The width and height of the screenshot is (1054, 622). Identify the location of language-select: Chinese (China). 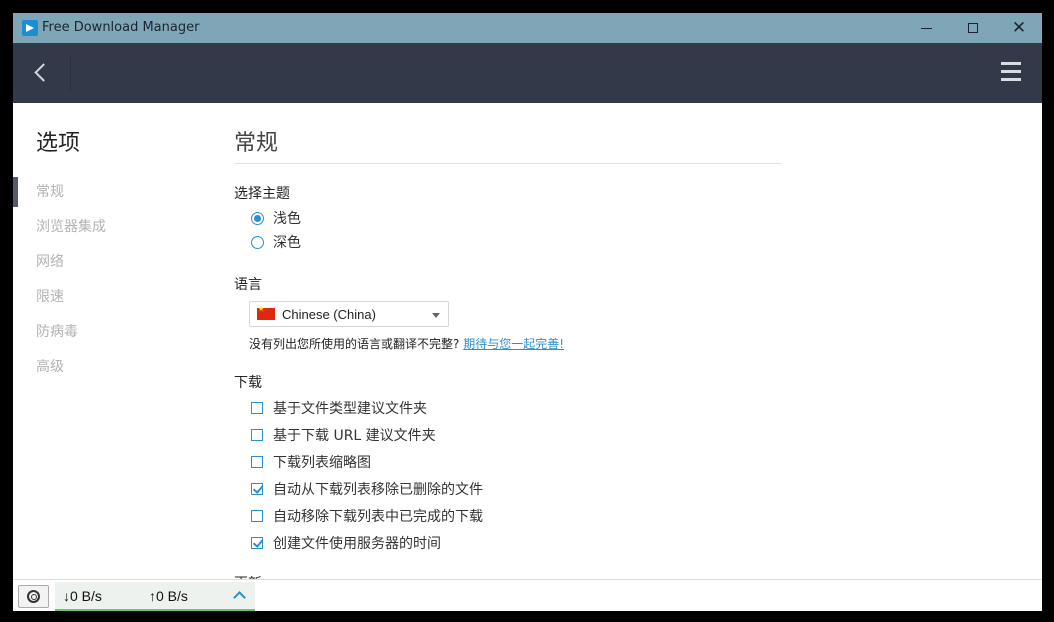
(349, 314).